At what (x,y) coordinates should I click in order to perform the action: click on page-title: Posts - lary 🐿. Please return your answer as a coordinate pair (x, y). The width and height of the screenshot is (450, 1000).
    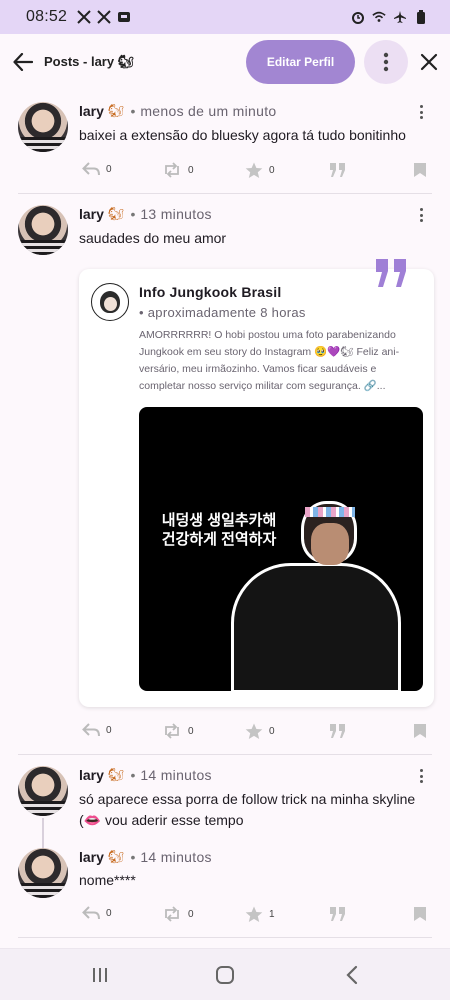
    Looking at the image, I should click on (89, 61).